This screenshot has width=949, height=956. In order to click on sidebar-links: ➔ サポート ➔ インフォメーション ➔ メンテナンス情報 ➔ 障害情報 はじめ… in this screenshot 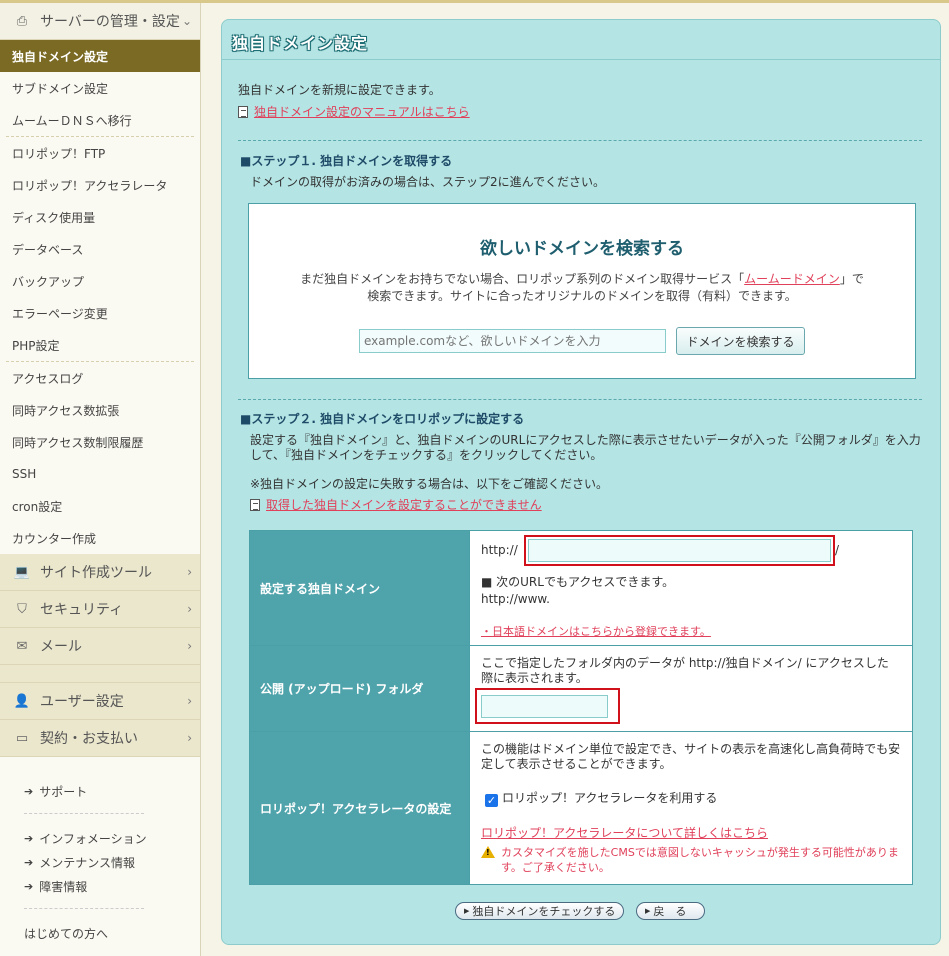, I will do `click(100, 851)`.